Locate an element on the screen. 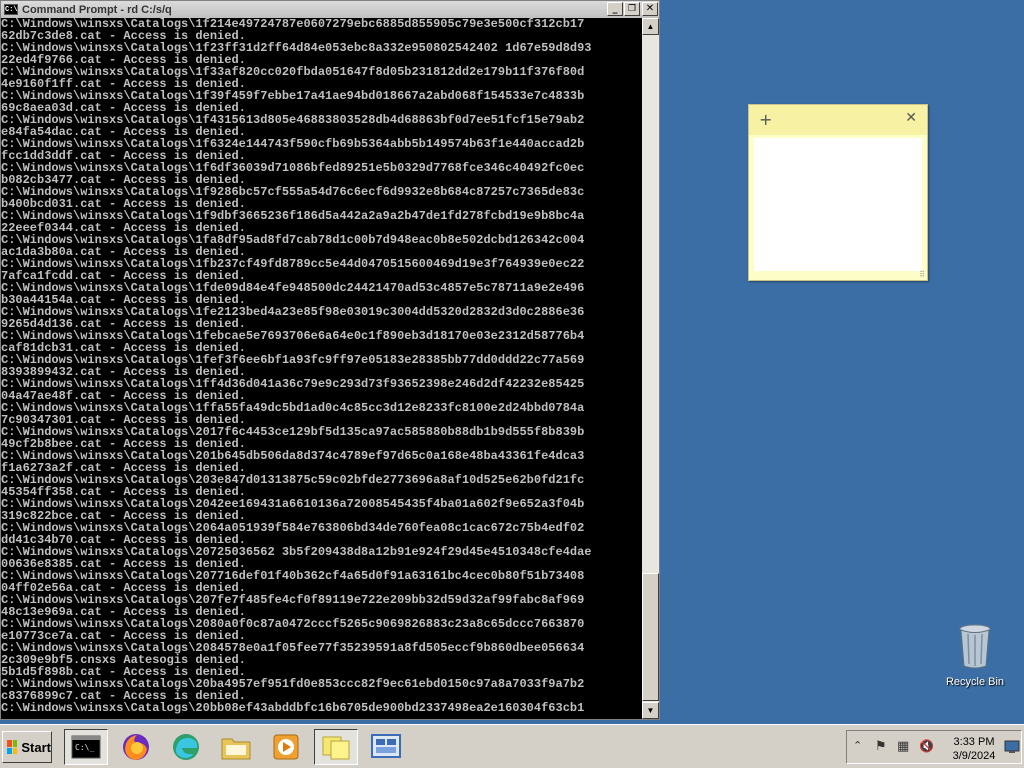 The image size is (1024, 768). show-desktop-icon is located at coordinates (1012, 747).